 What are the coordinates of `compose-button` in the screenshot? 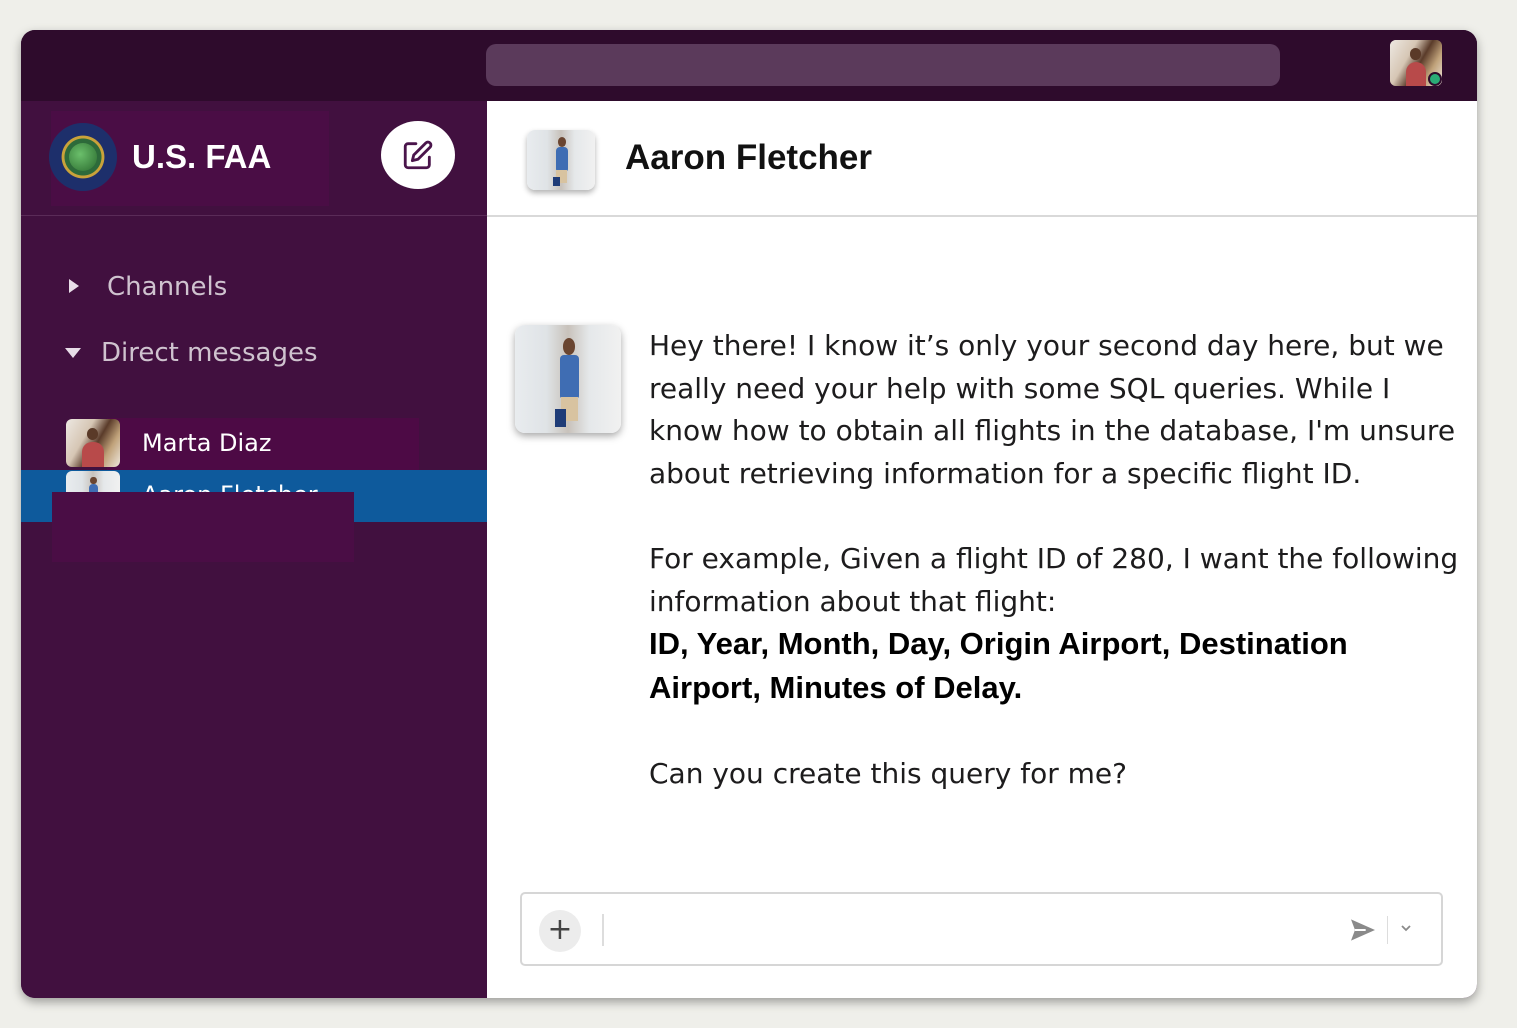 It's located at (418, 155).